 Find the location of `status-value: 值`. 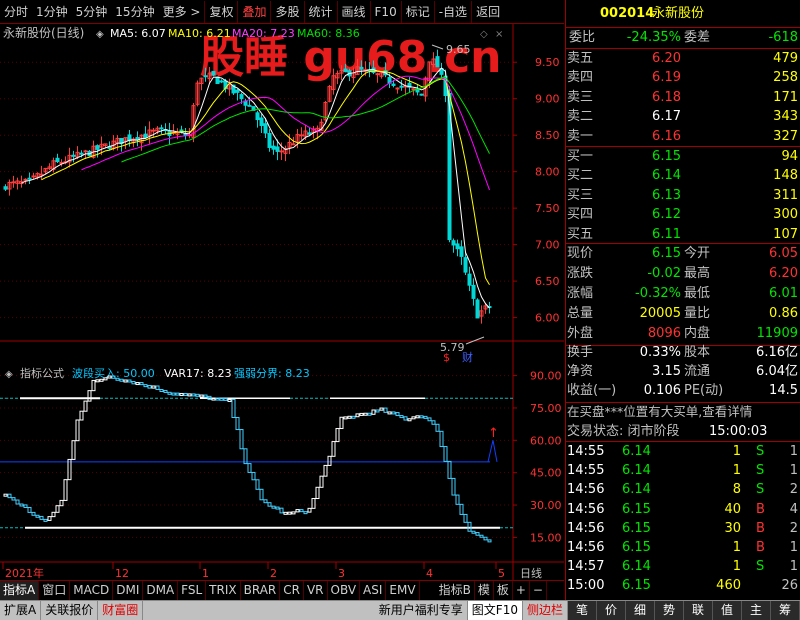

status-value: 值 is located at coordinates (727, 610).